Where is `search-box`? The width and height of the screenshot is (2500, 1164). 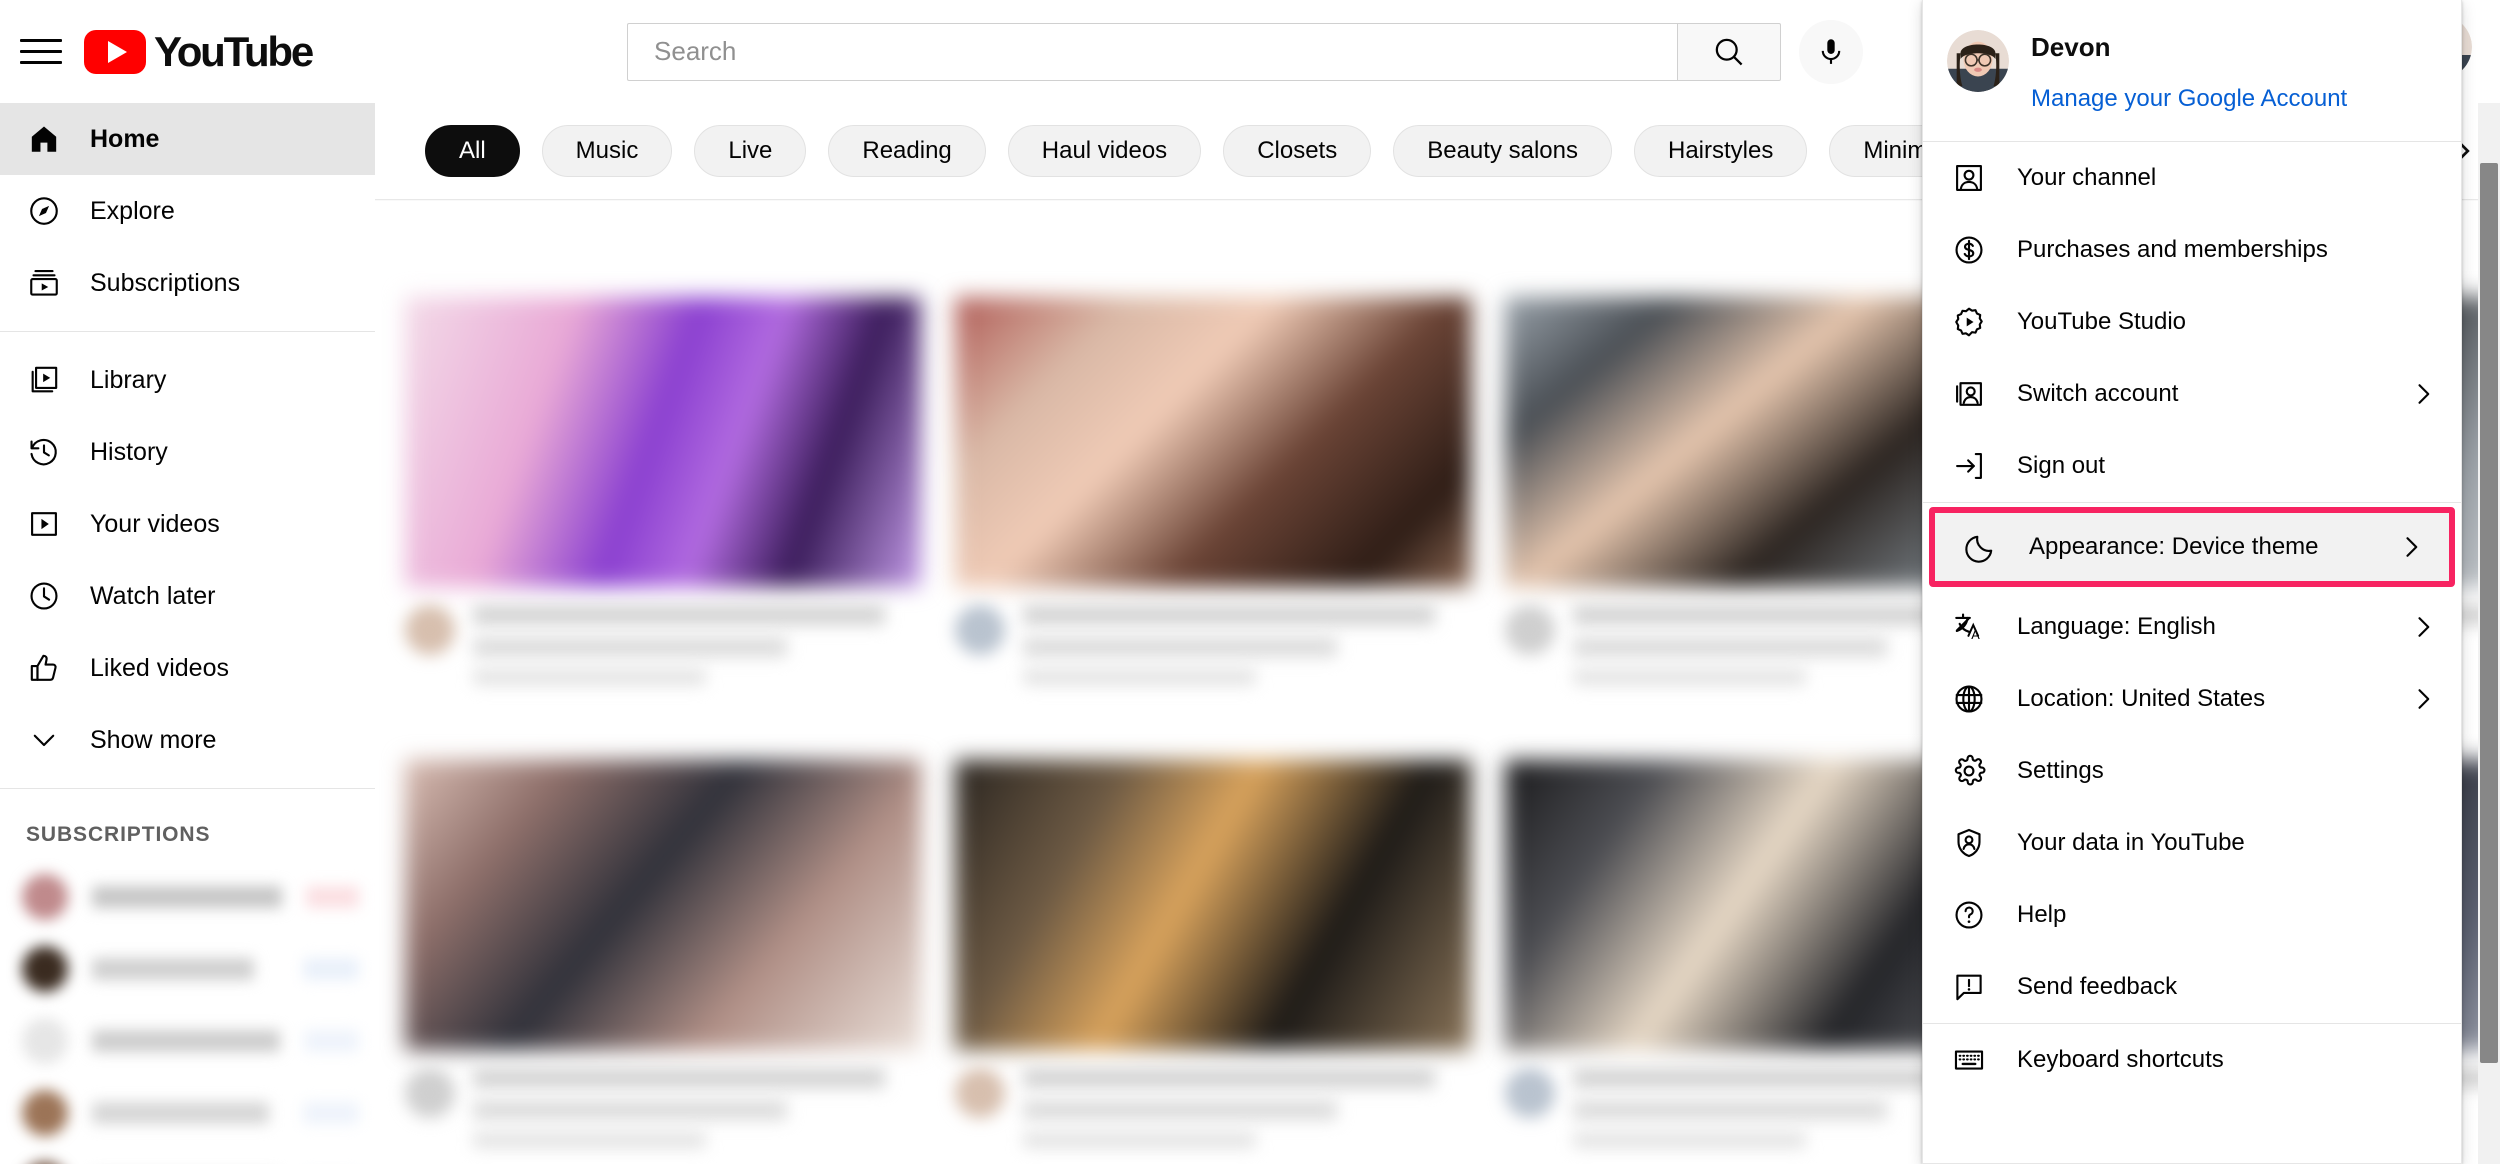 search-box is located at coordinates (1152, 51).